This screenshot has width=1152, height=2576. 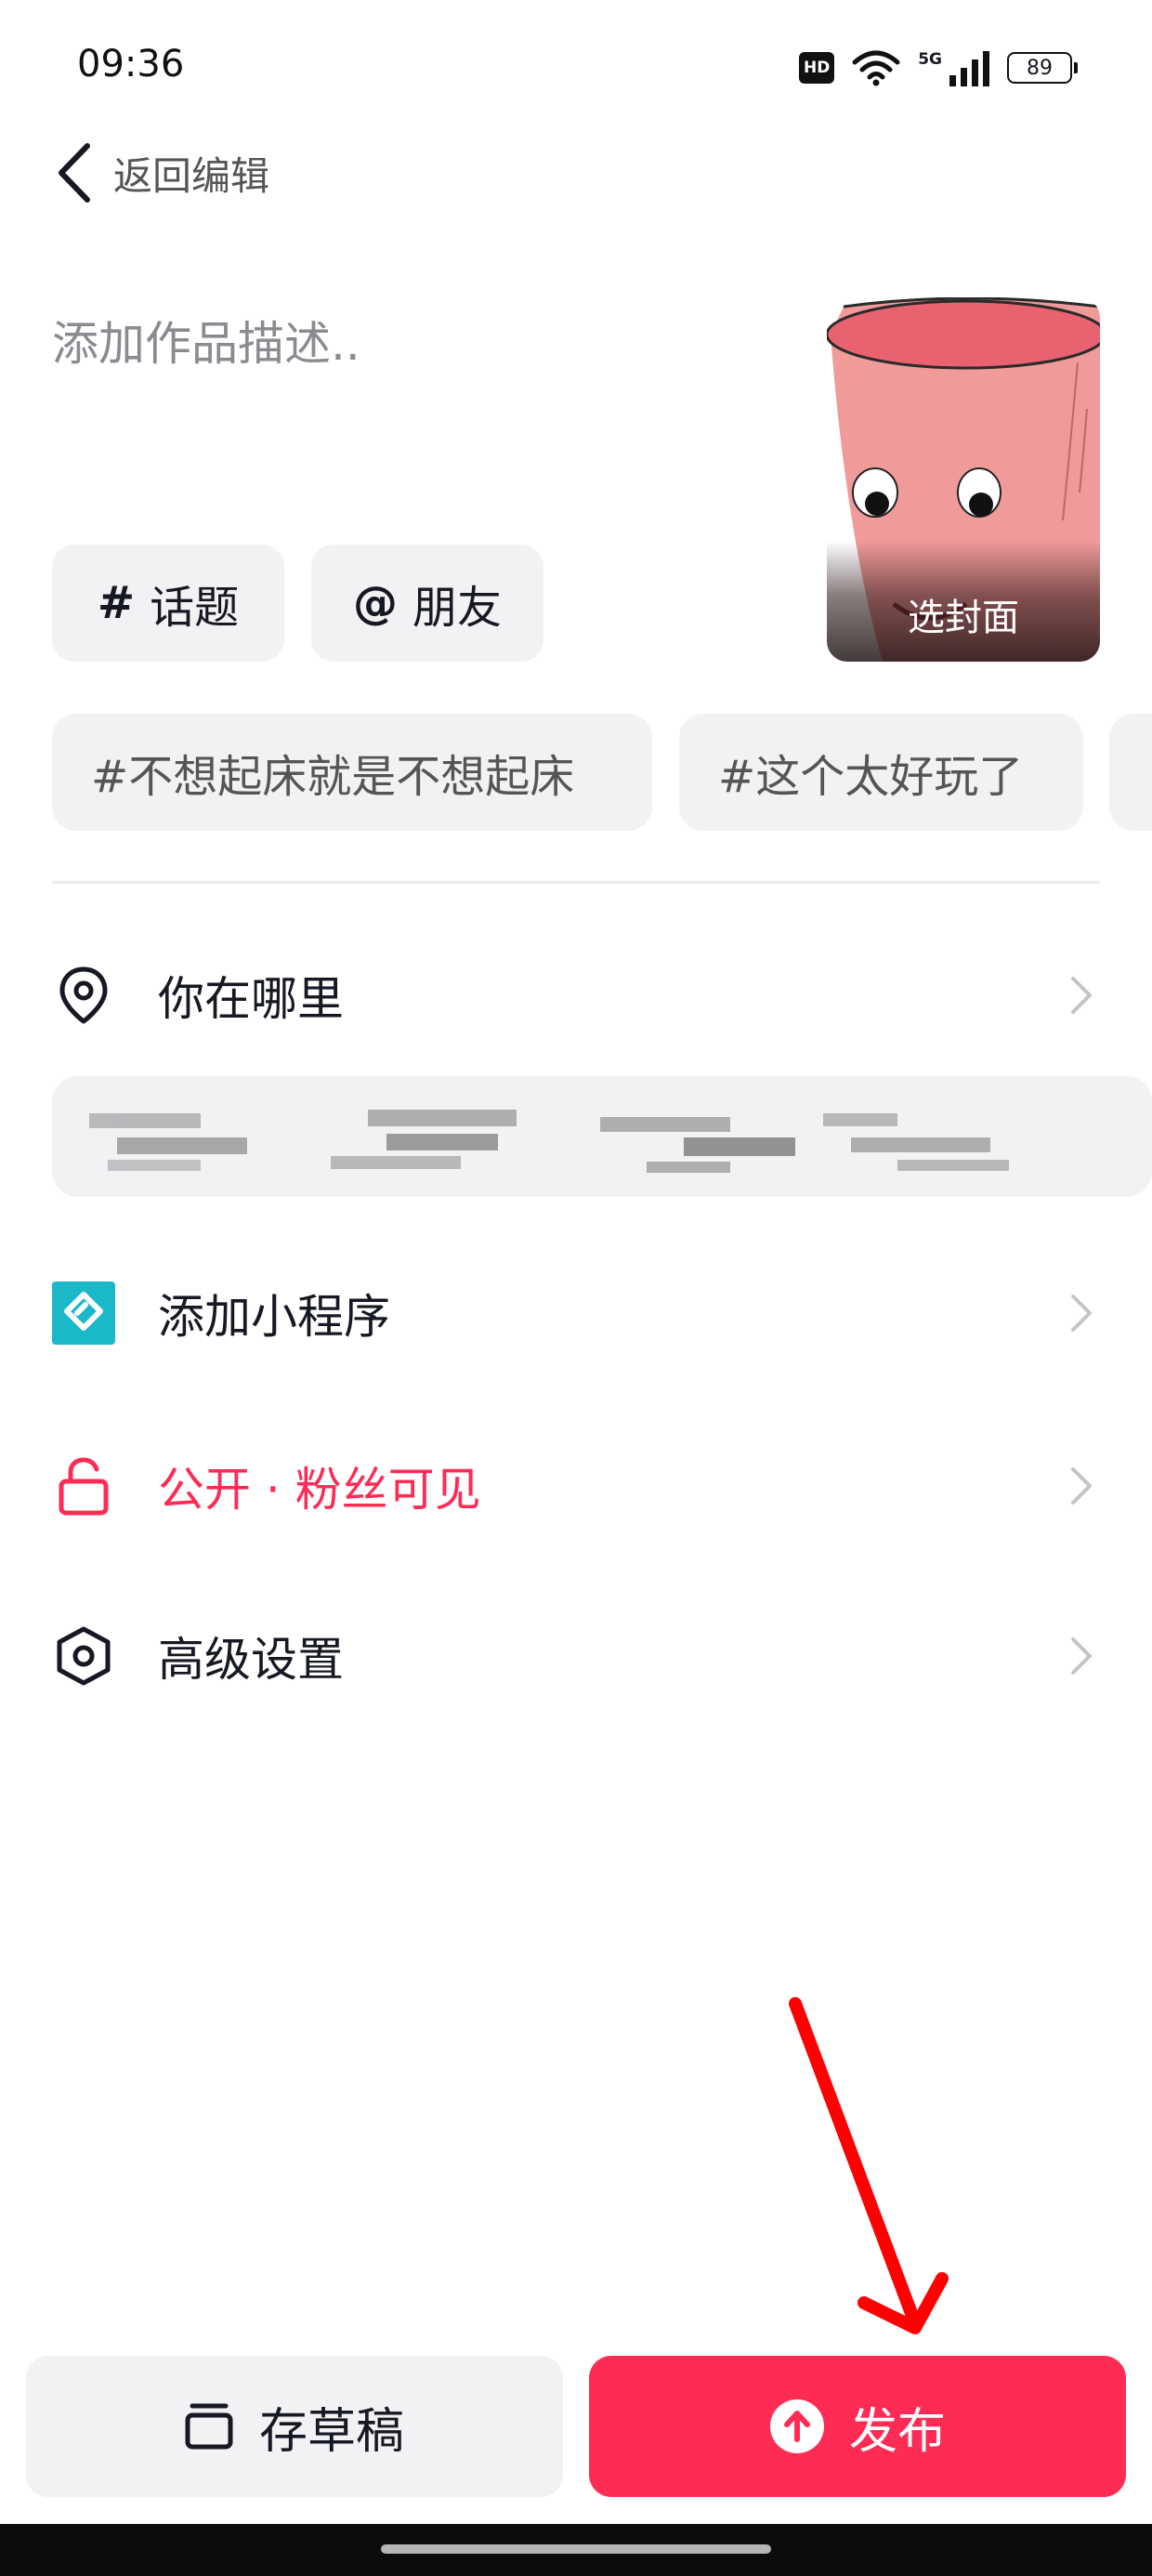 I want to click on status-icons: HD 5G 89, so click(x=938, y=68).